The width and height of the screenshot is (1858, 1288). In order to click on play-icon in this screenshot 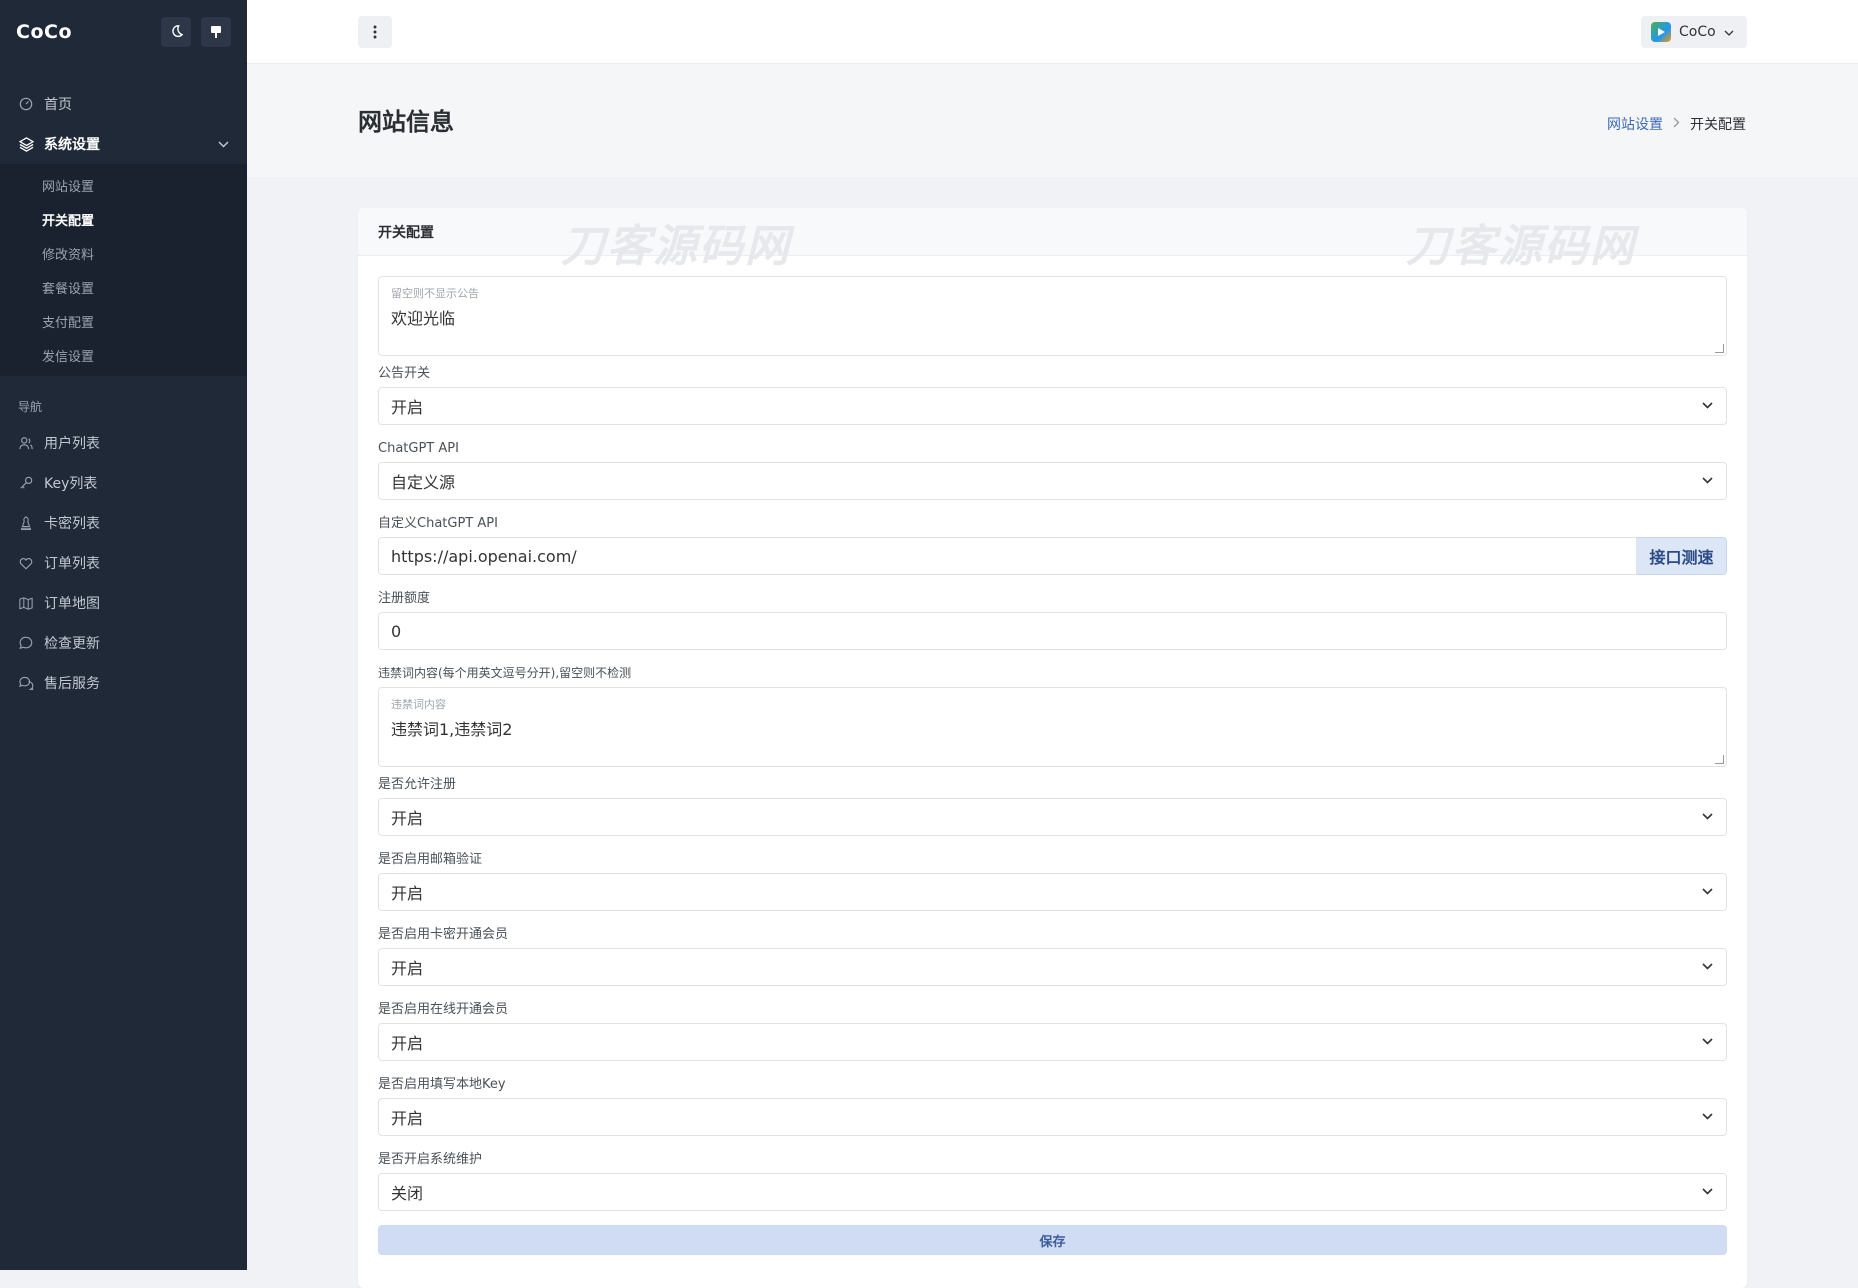, I will do `click(1661, 32)`.